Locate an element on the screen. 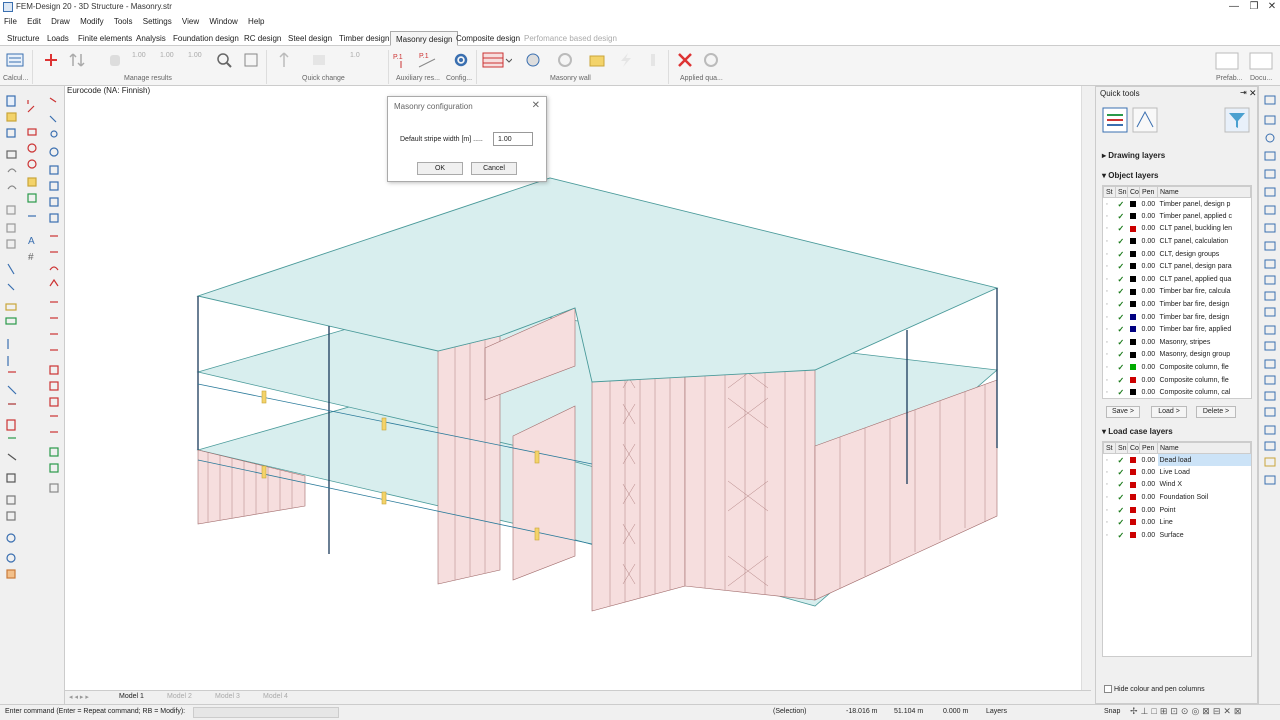 The image size is (1280, 720). calculate-icon is located at coordinates (15, 60).